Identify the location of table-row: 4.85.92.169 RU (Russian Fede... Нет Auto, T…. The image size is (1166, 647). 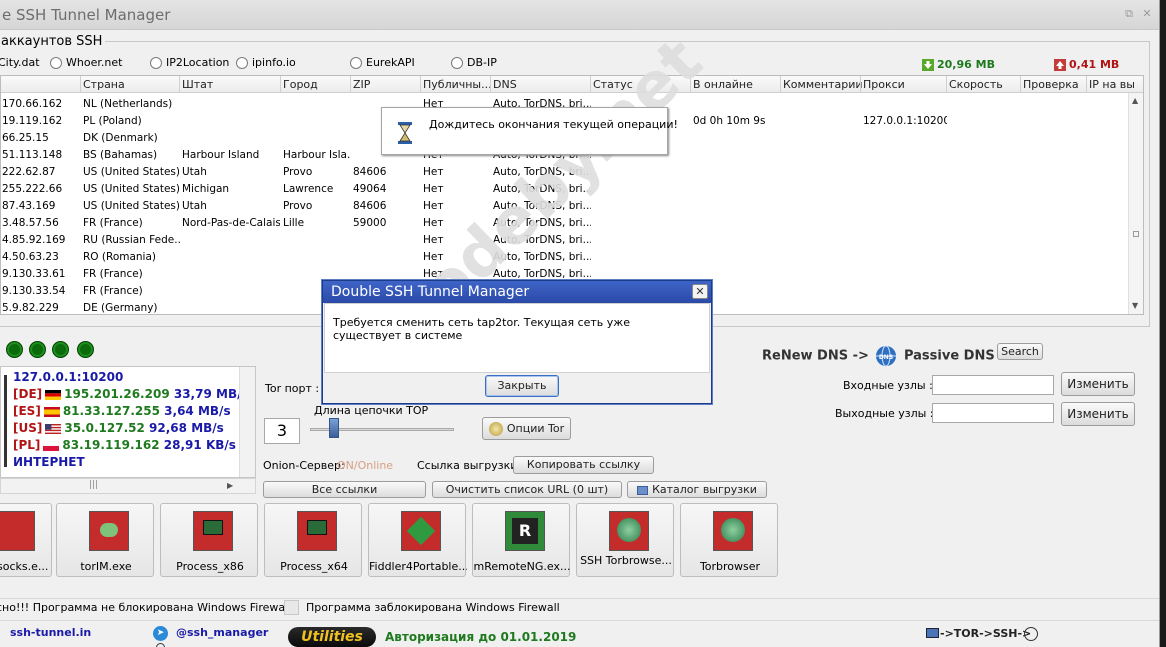
(565, 240).